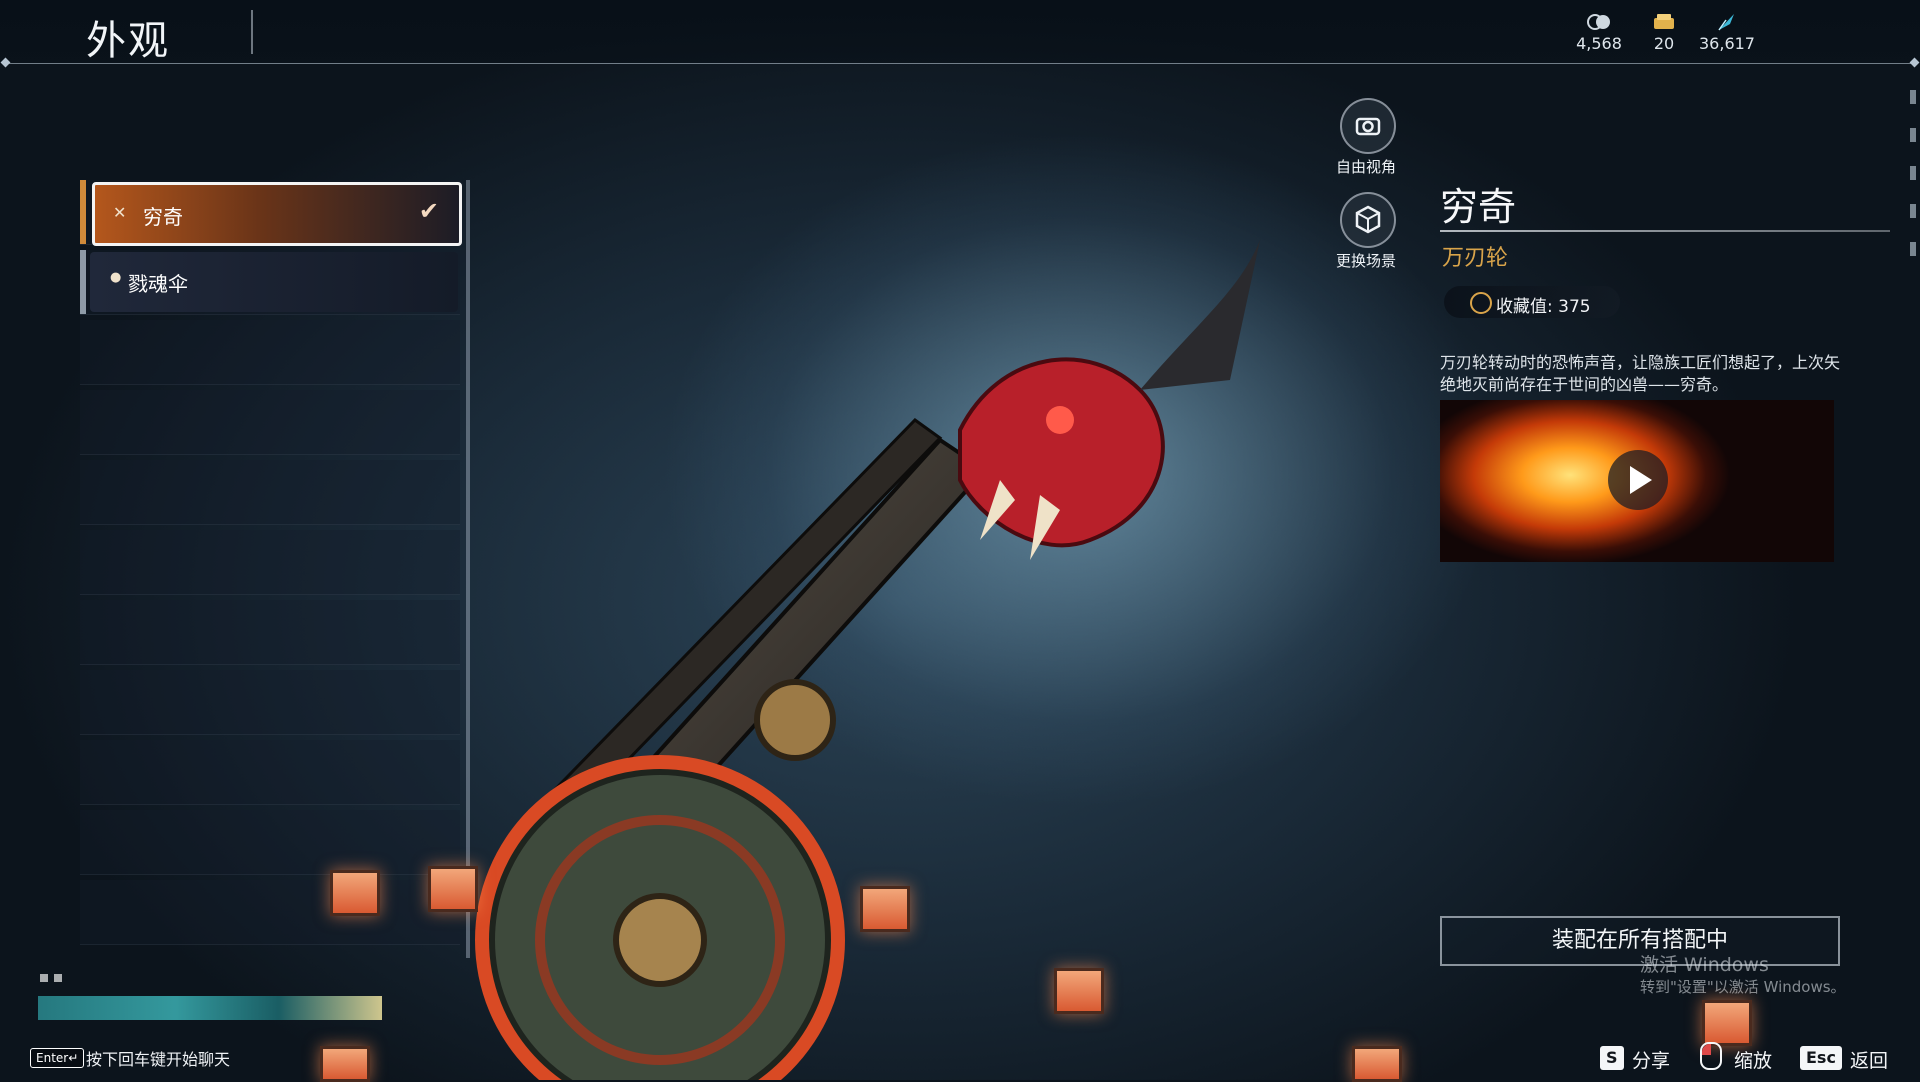 Image resolution: width=1920 pixels, height=1082 pixels. What do you see at coordinates (1475, 258) in the screenshot?
I see `weapon-type: 万刃轮` at bounding box center [1475, 258].